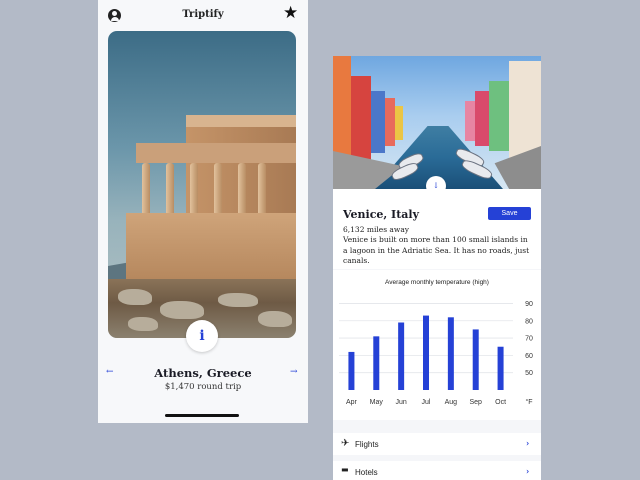 This screenshot has height=480, width=640. Describe the element at coordinates (400, 402) in the screenshot. I see `x-tick-label: Jun` at that location.